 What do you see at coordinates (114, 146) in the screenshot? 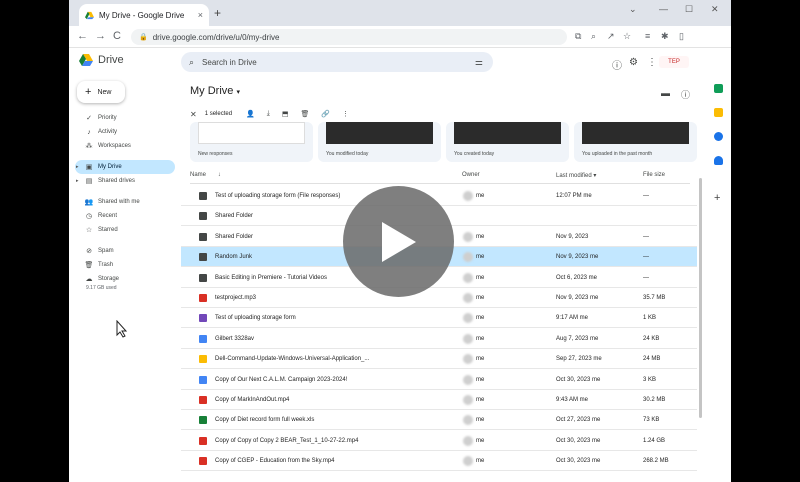
I see `sidebar-item-label: Workspaces` at bounding box center [114, 146].